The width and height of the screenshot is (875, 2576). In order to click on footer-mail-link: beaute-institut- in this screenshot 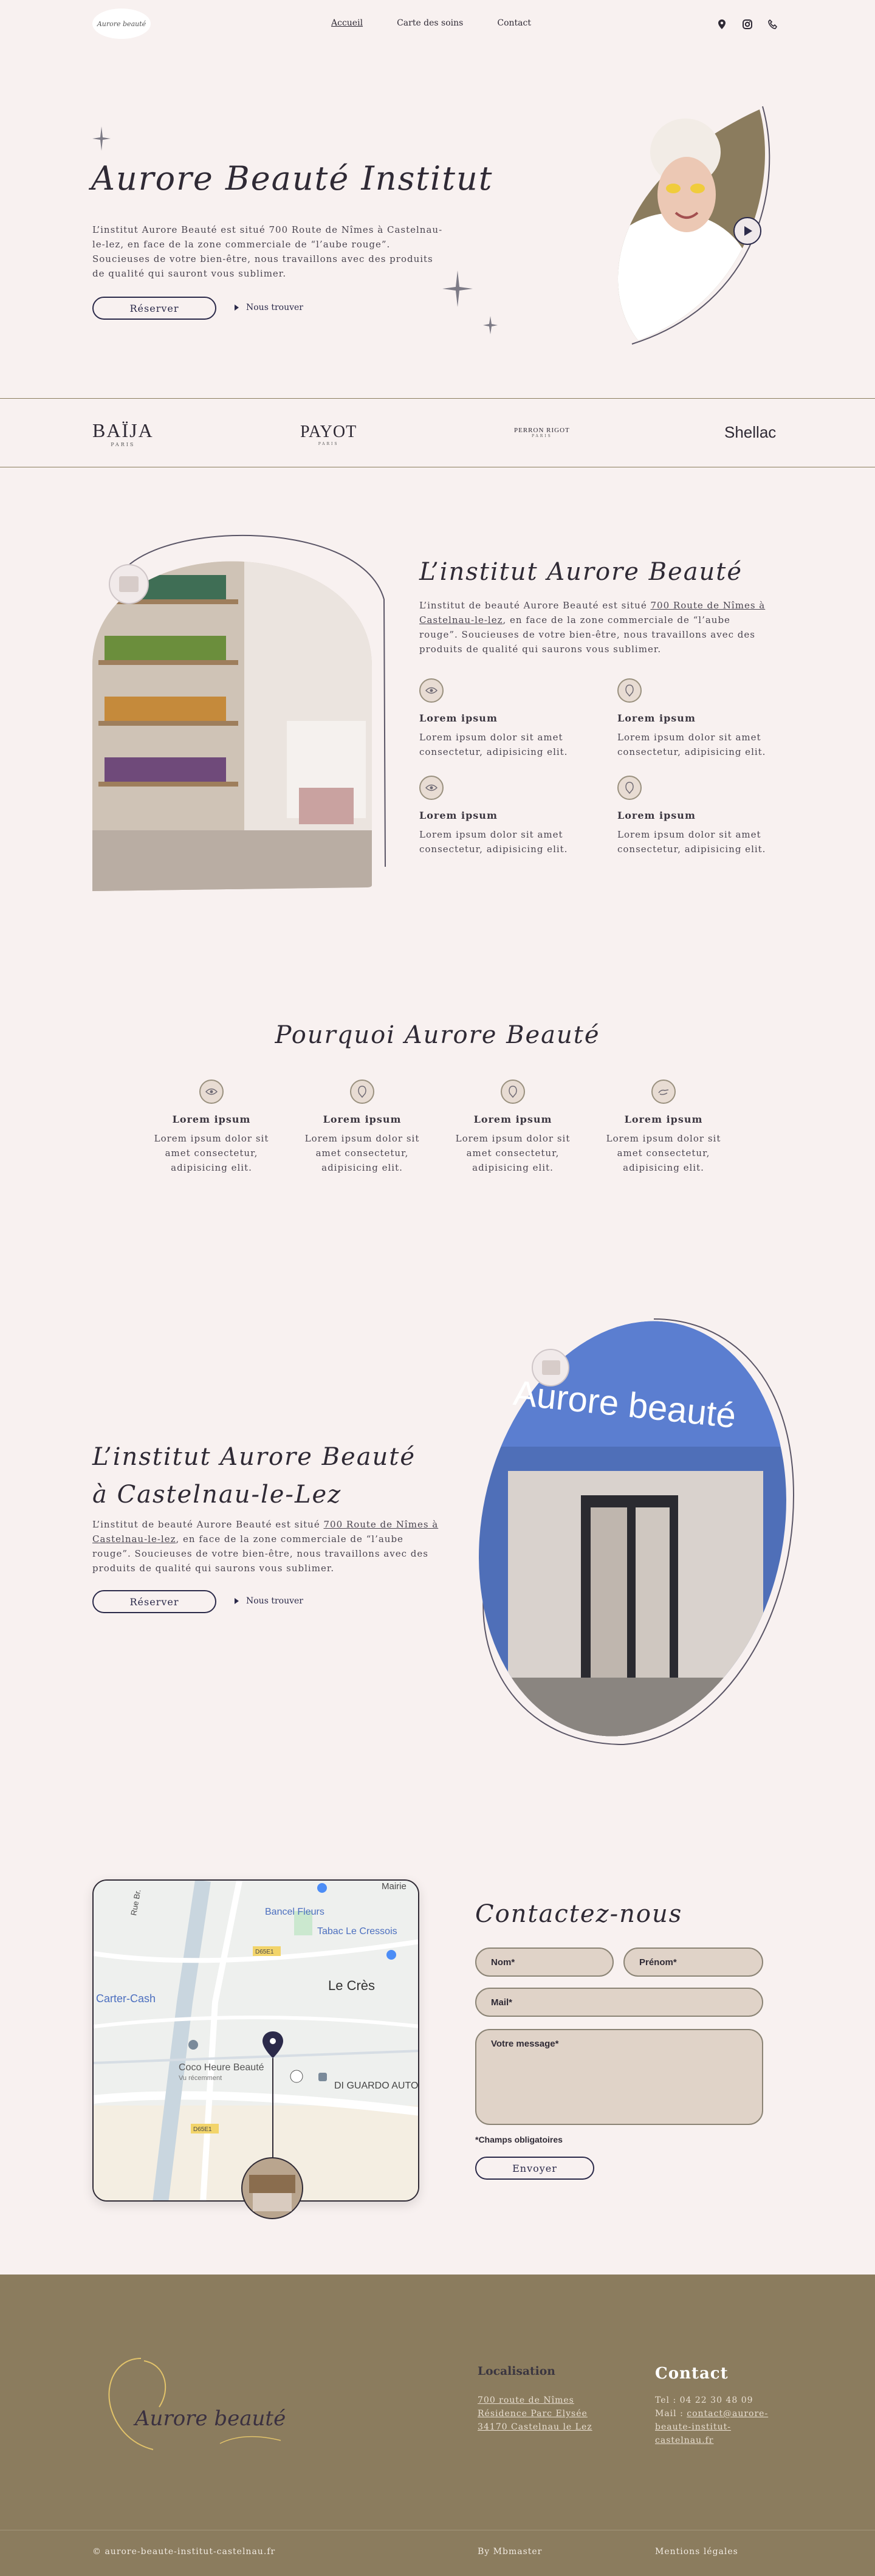, I will do `click(725, 2427)`.